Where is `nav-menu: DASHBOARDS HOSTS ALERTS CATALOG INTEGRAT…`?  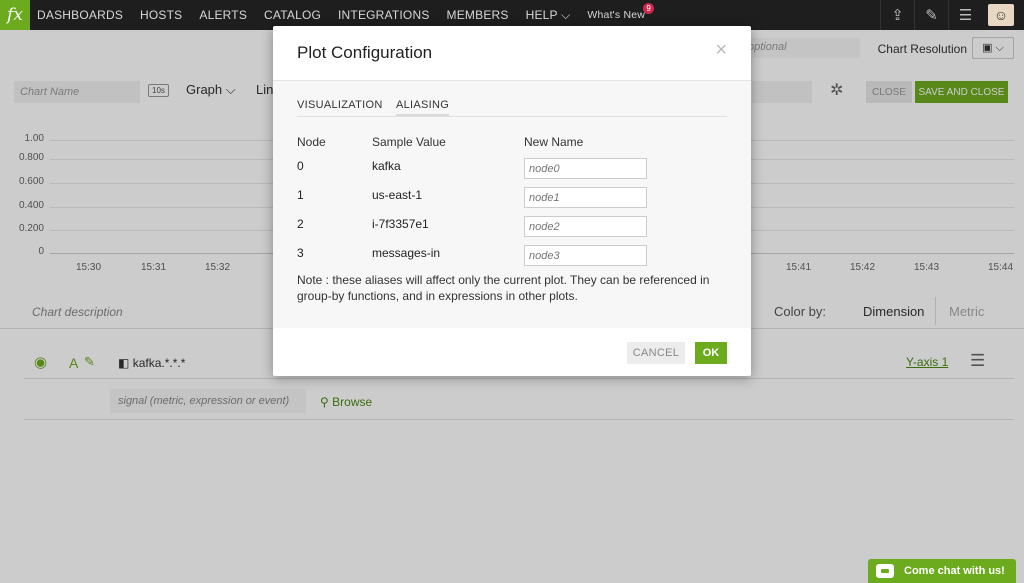 nav-menu: DASHBOARDS HOSTS ALERTS CATALOG INTEGRAT… is located at coordinates (349, 13).